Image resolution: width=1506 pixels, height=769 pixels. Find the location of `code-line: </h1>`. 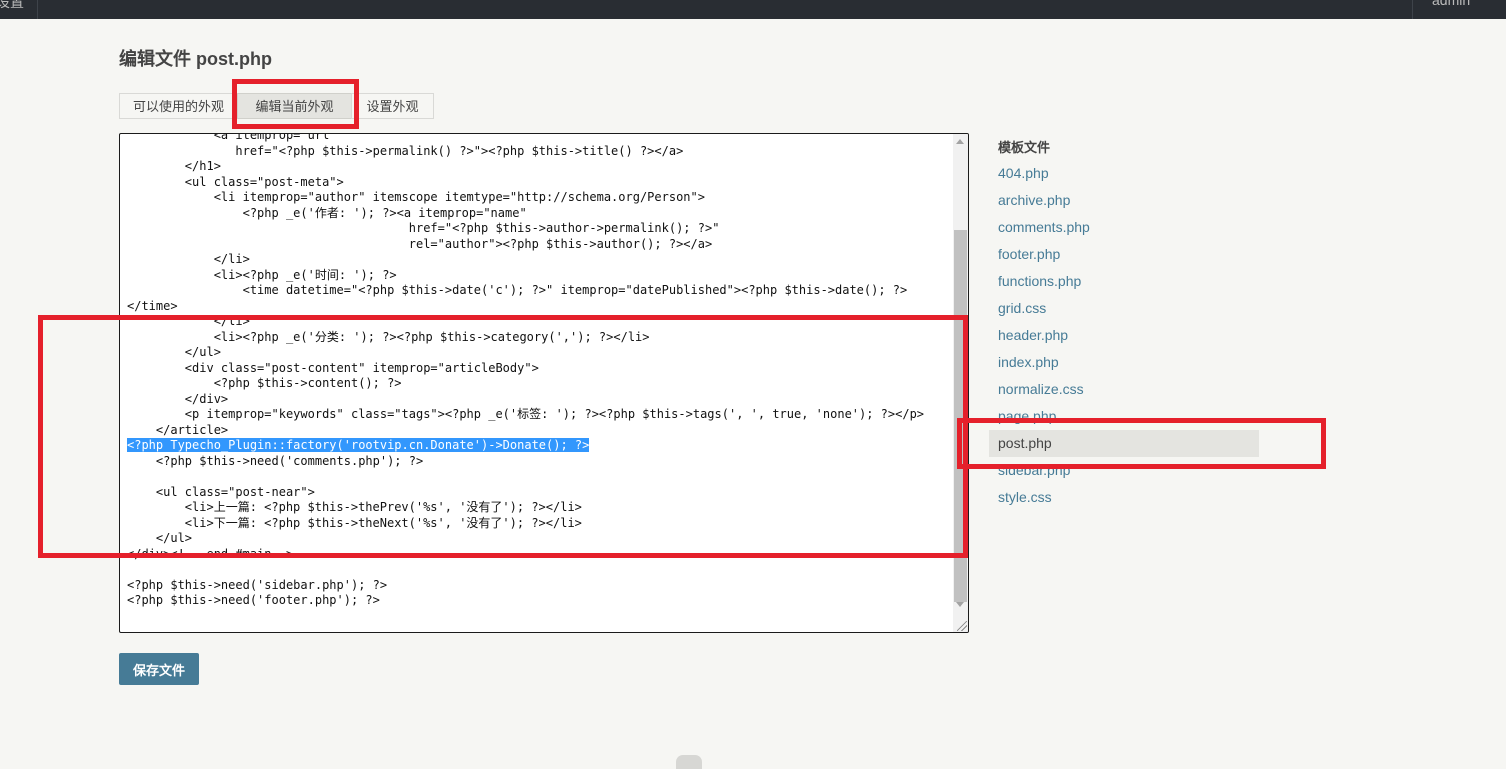

code-line: </h1> is located at coordinates (174, 166).